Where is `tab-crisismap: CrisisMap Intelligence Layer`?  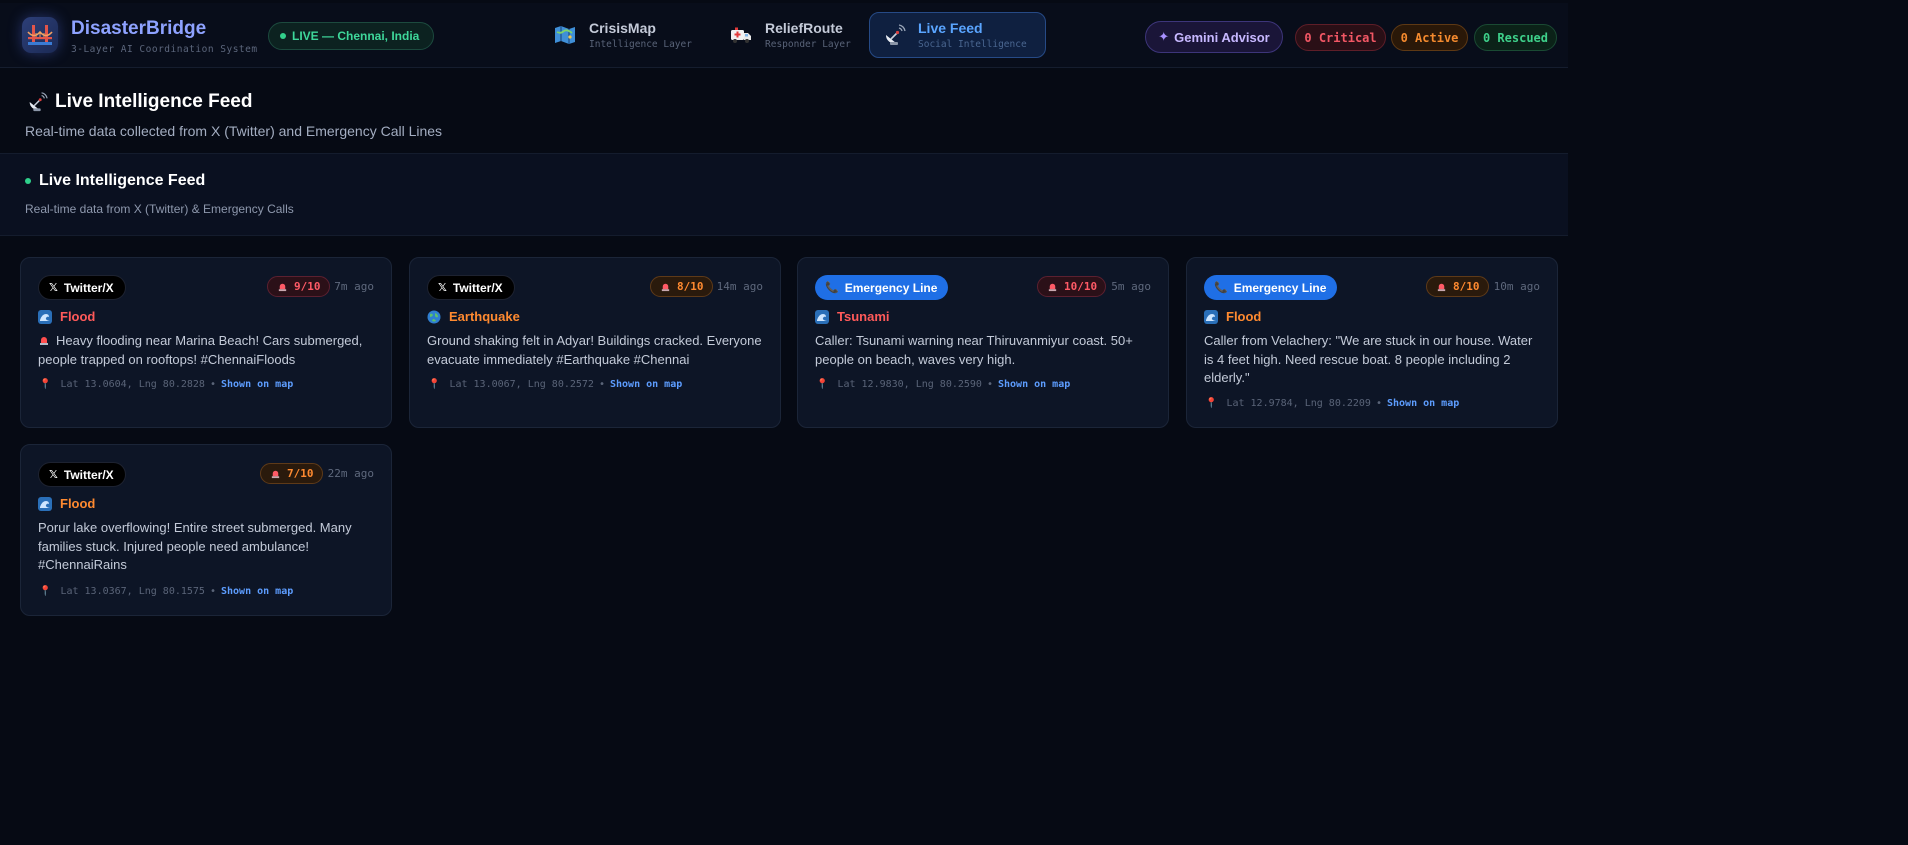 tab-crisismap: CrisisMap Intelligence Layer is located at coordinates (622, 35).